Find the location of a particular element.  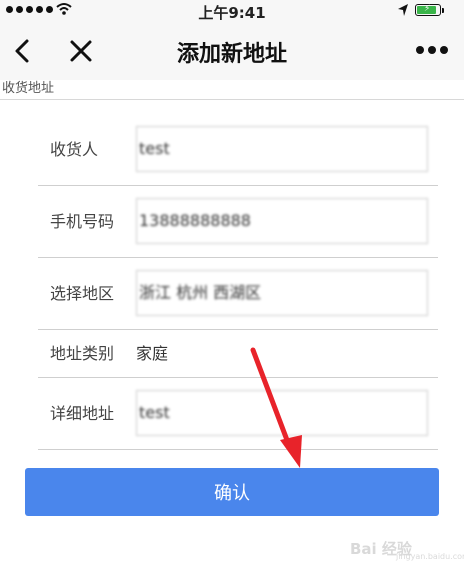

form-row-phone: 手机号码 13888888888 is located at coordinates (238, 222).